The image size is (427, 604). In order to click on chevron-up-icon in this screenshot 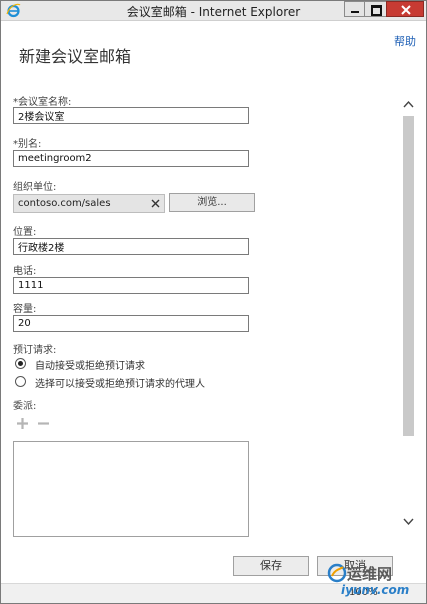, I will do `click(408, 104)`.